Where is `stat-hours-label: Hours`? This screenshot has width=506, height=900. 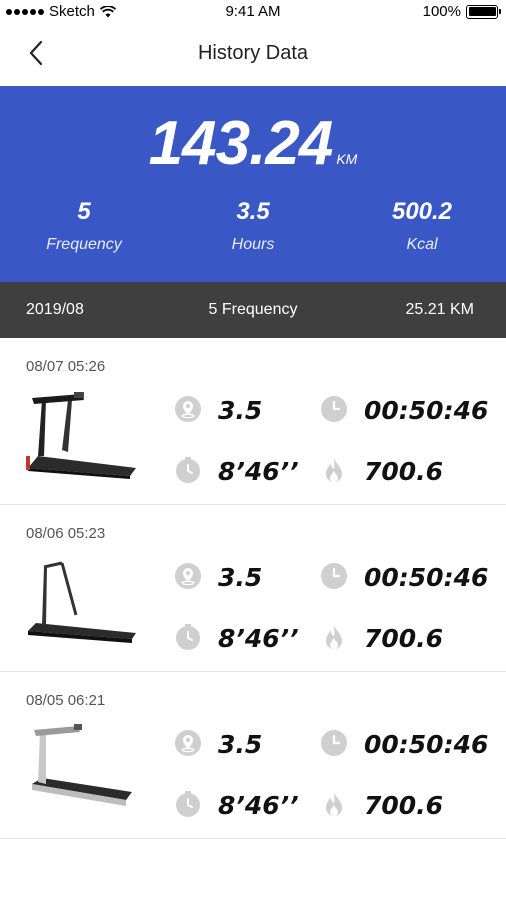
stat-hours-label: Hours is located at coordinates (253, 244).